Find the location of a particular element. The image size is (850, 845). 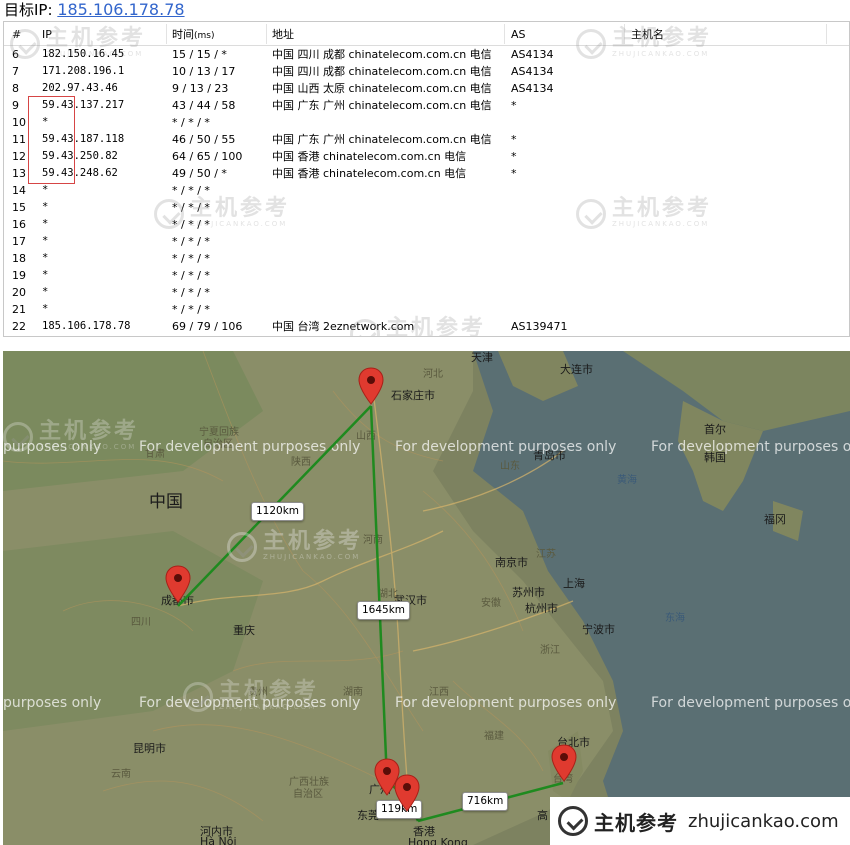

table-row: 21 * * / * / * is located at coordinates (426, 309).